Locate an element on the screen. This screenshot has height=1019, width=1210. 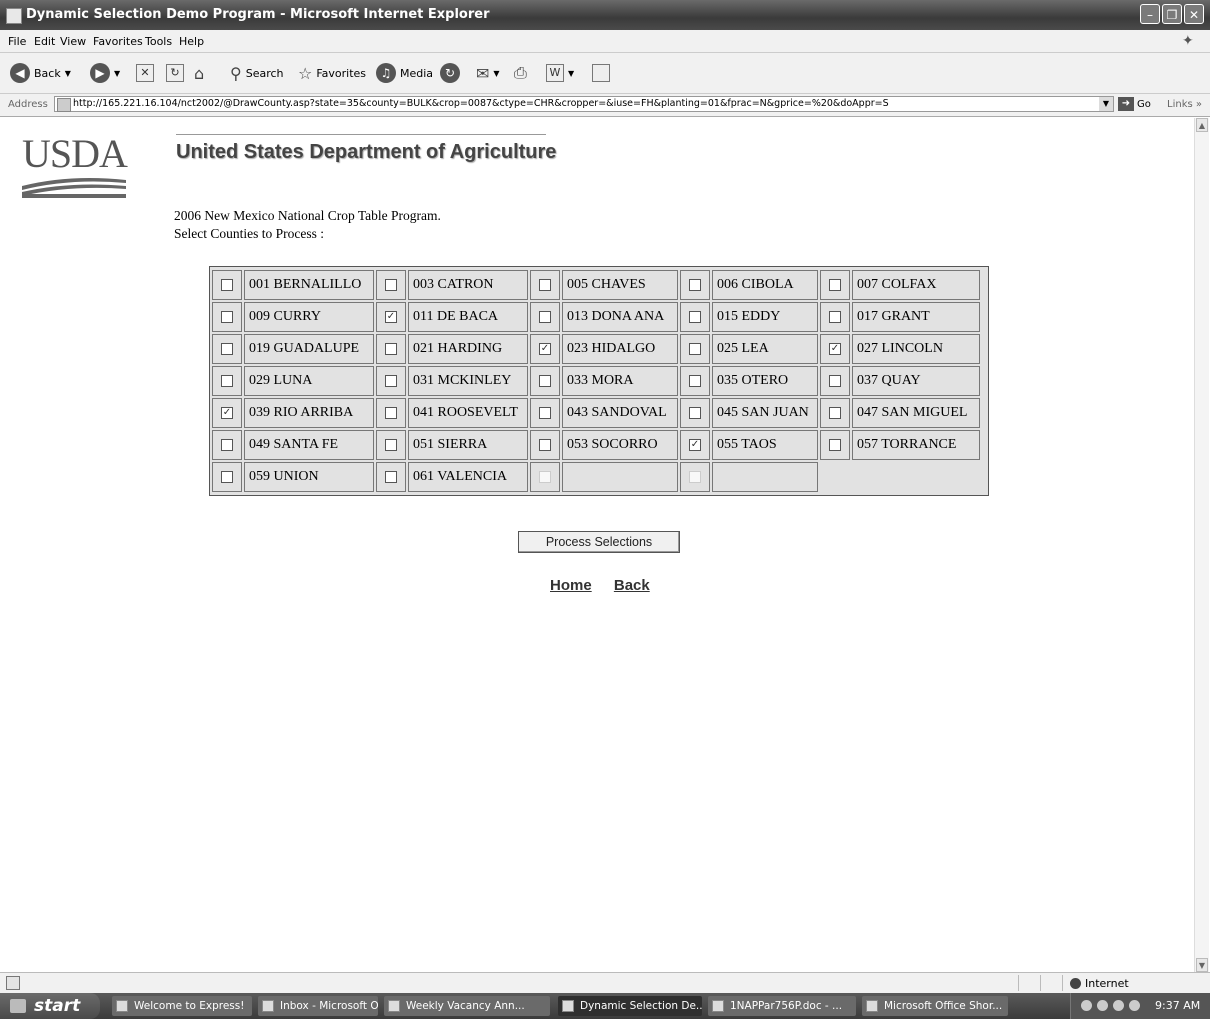
search-icon: ⚲ is located at coordinates (236, 73).